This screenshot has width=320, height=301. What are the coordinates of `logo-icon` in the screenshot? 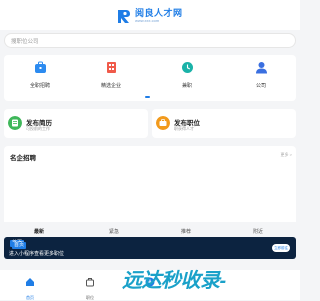 It's located at (124, 16).